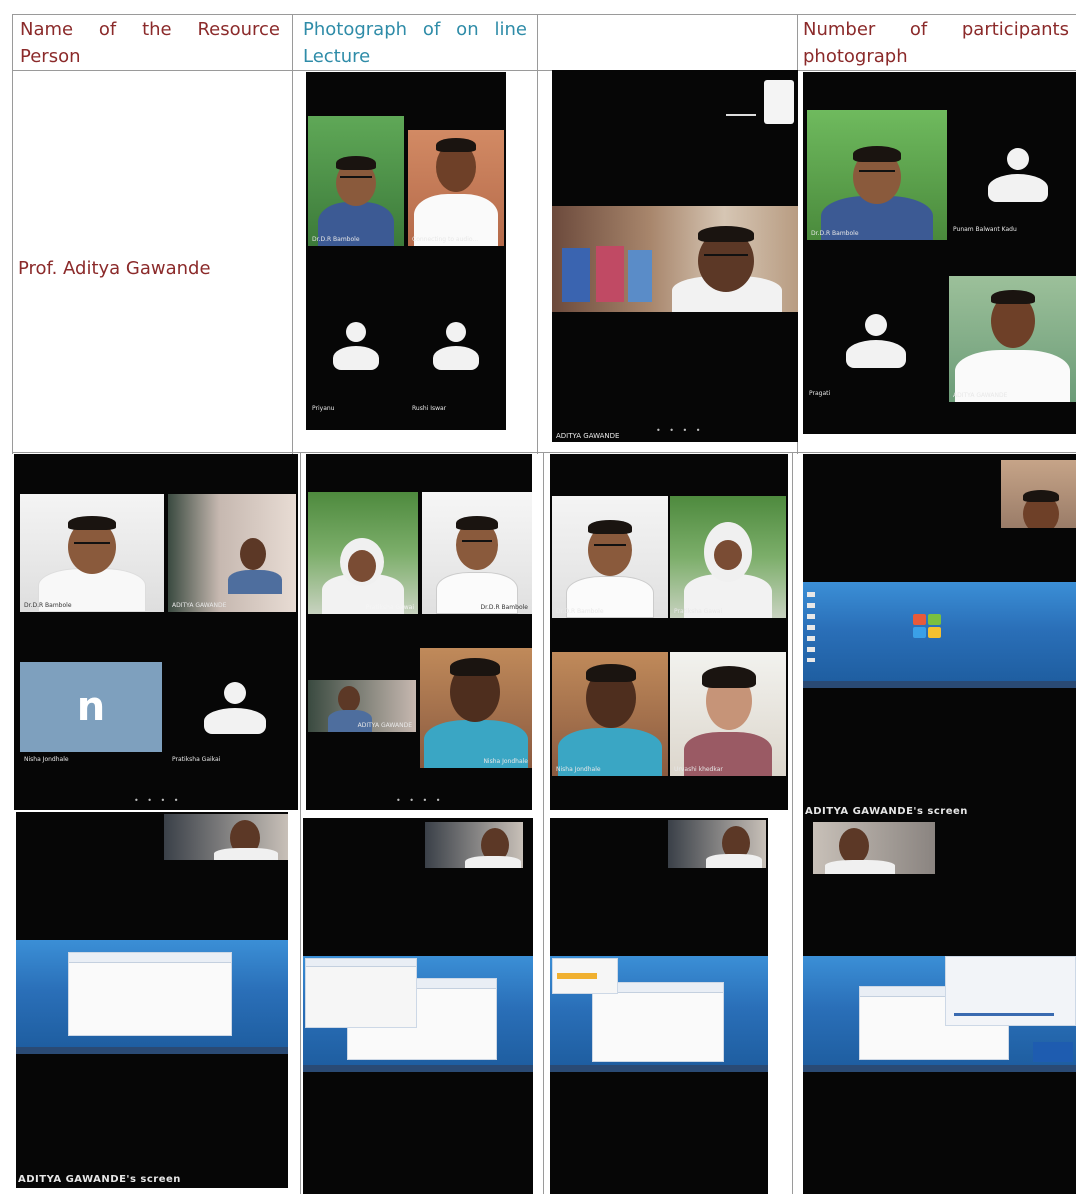  Describe the element at coordinates (698, 769) in the screenshot. I see `participant-name: Urvashi khedkar` at that location.